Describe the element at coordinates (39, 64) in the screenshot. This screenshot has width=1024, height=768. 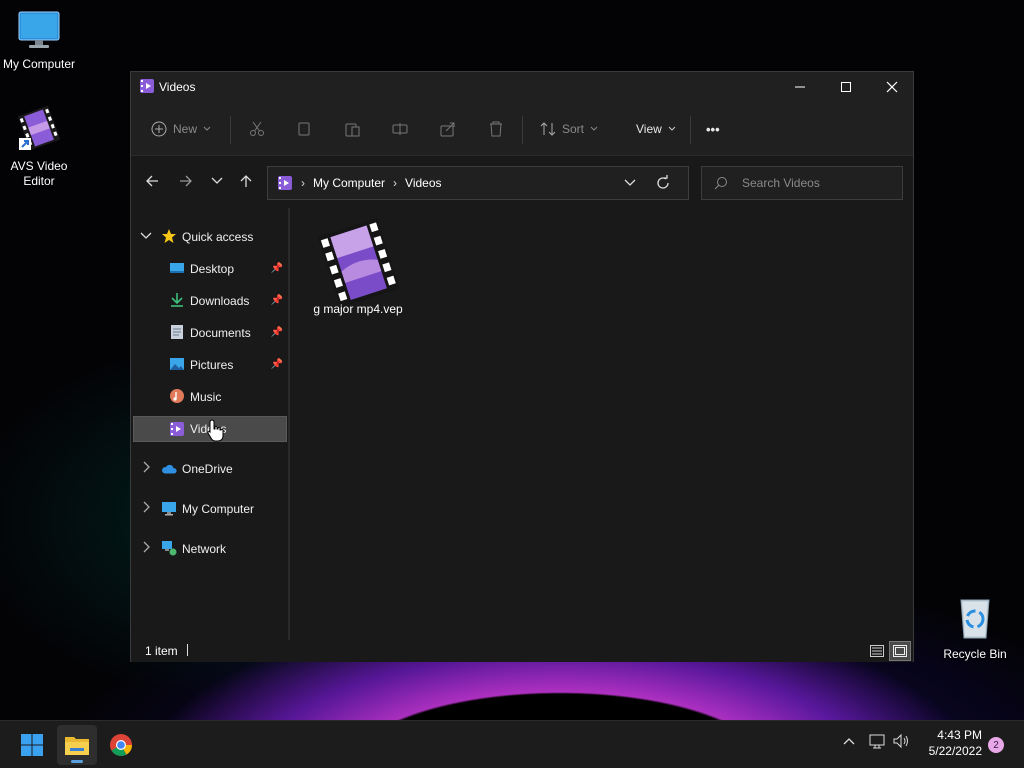
I see `desktop-icon-label: My Computer` at that location.